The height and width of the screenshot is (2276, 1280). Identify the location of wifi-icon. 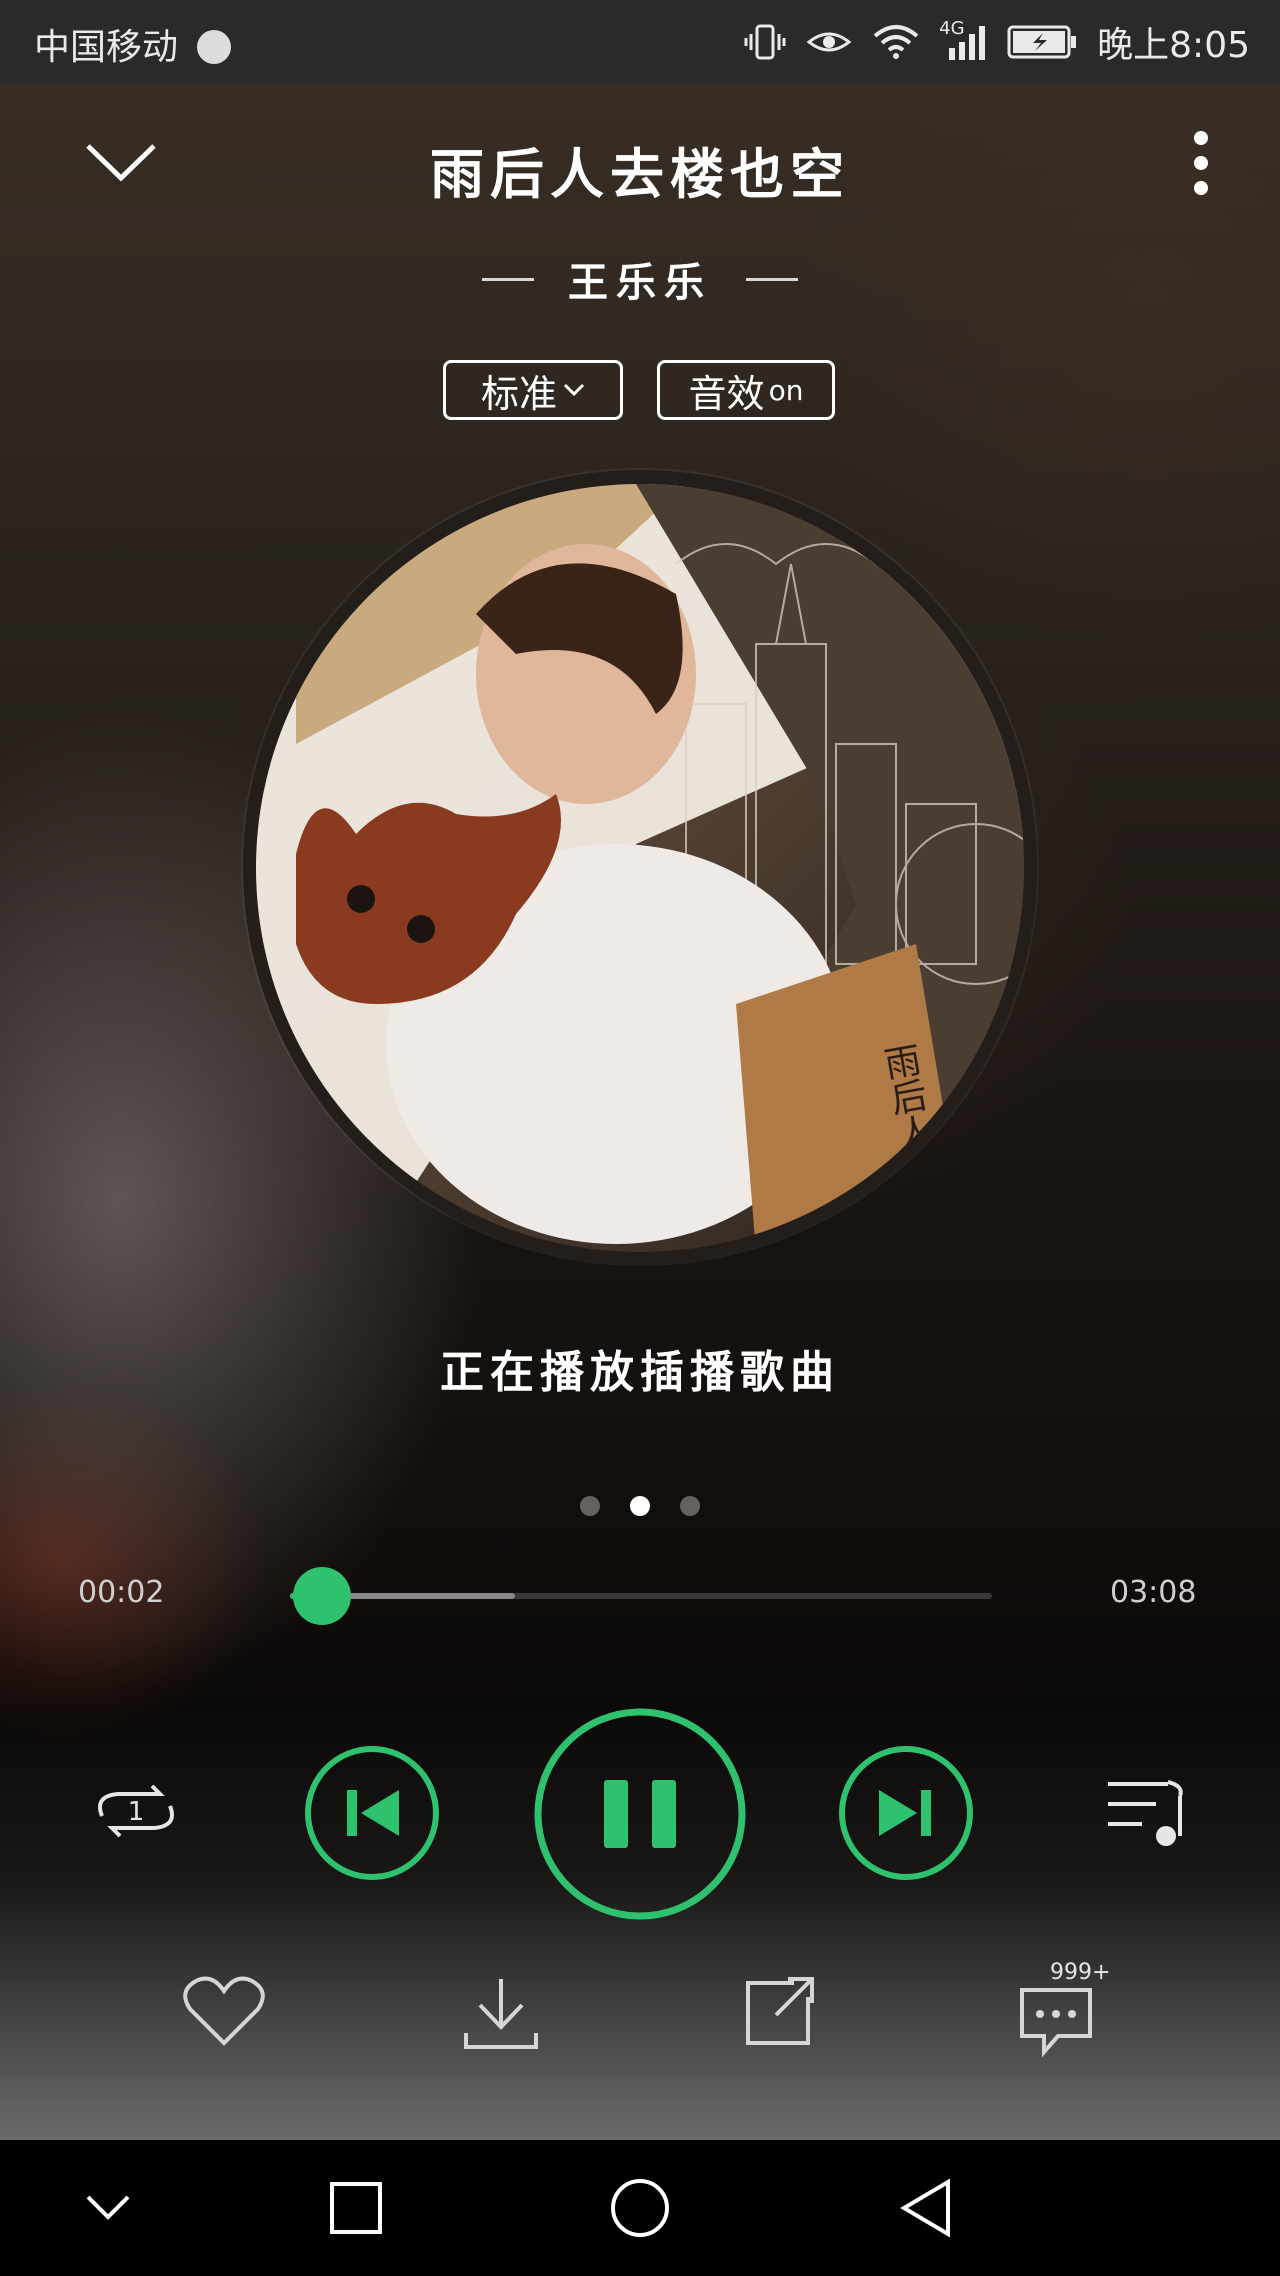
(896, 42).